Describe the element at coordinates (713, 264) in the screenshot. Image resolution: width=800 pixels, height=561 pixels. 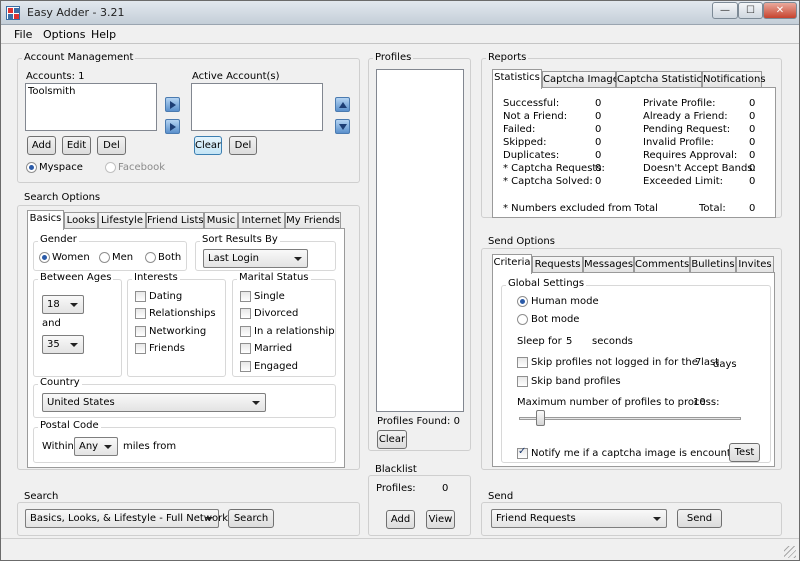
I see `tab-bulletins: Bulletins` at that location.